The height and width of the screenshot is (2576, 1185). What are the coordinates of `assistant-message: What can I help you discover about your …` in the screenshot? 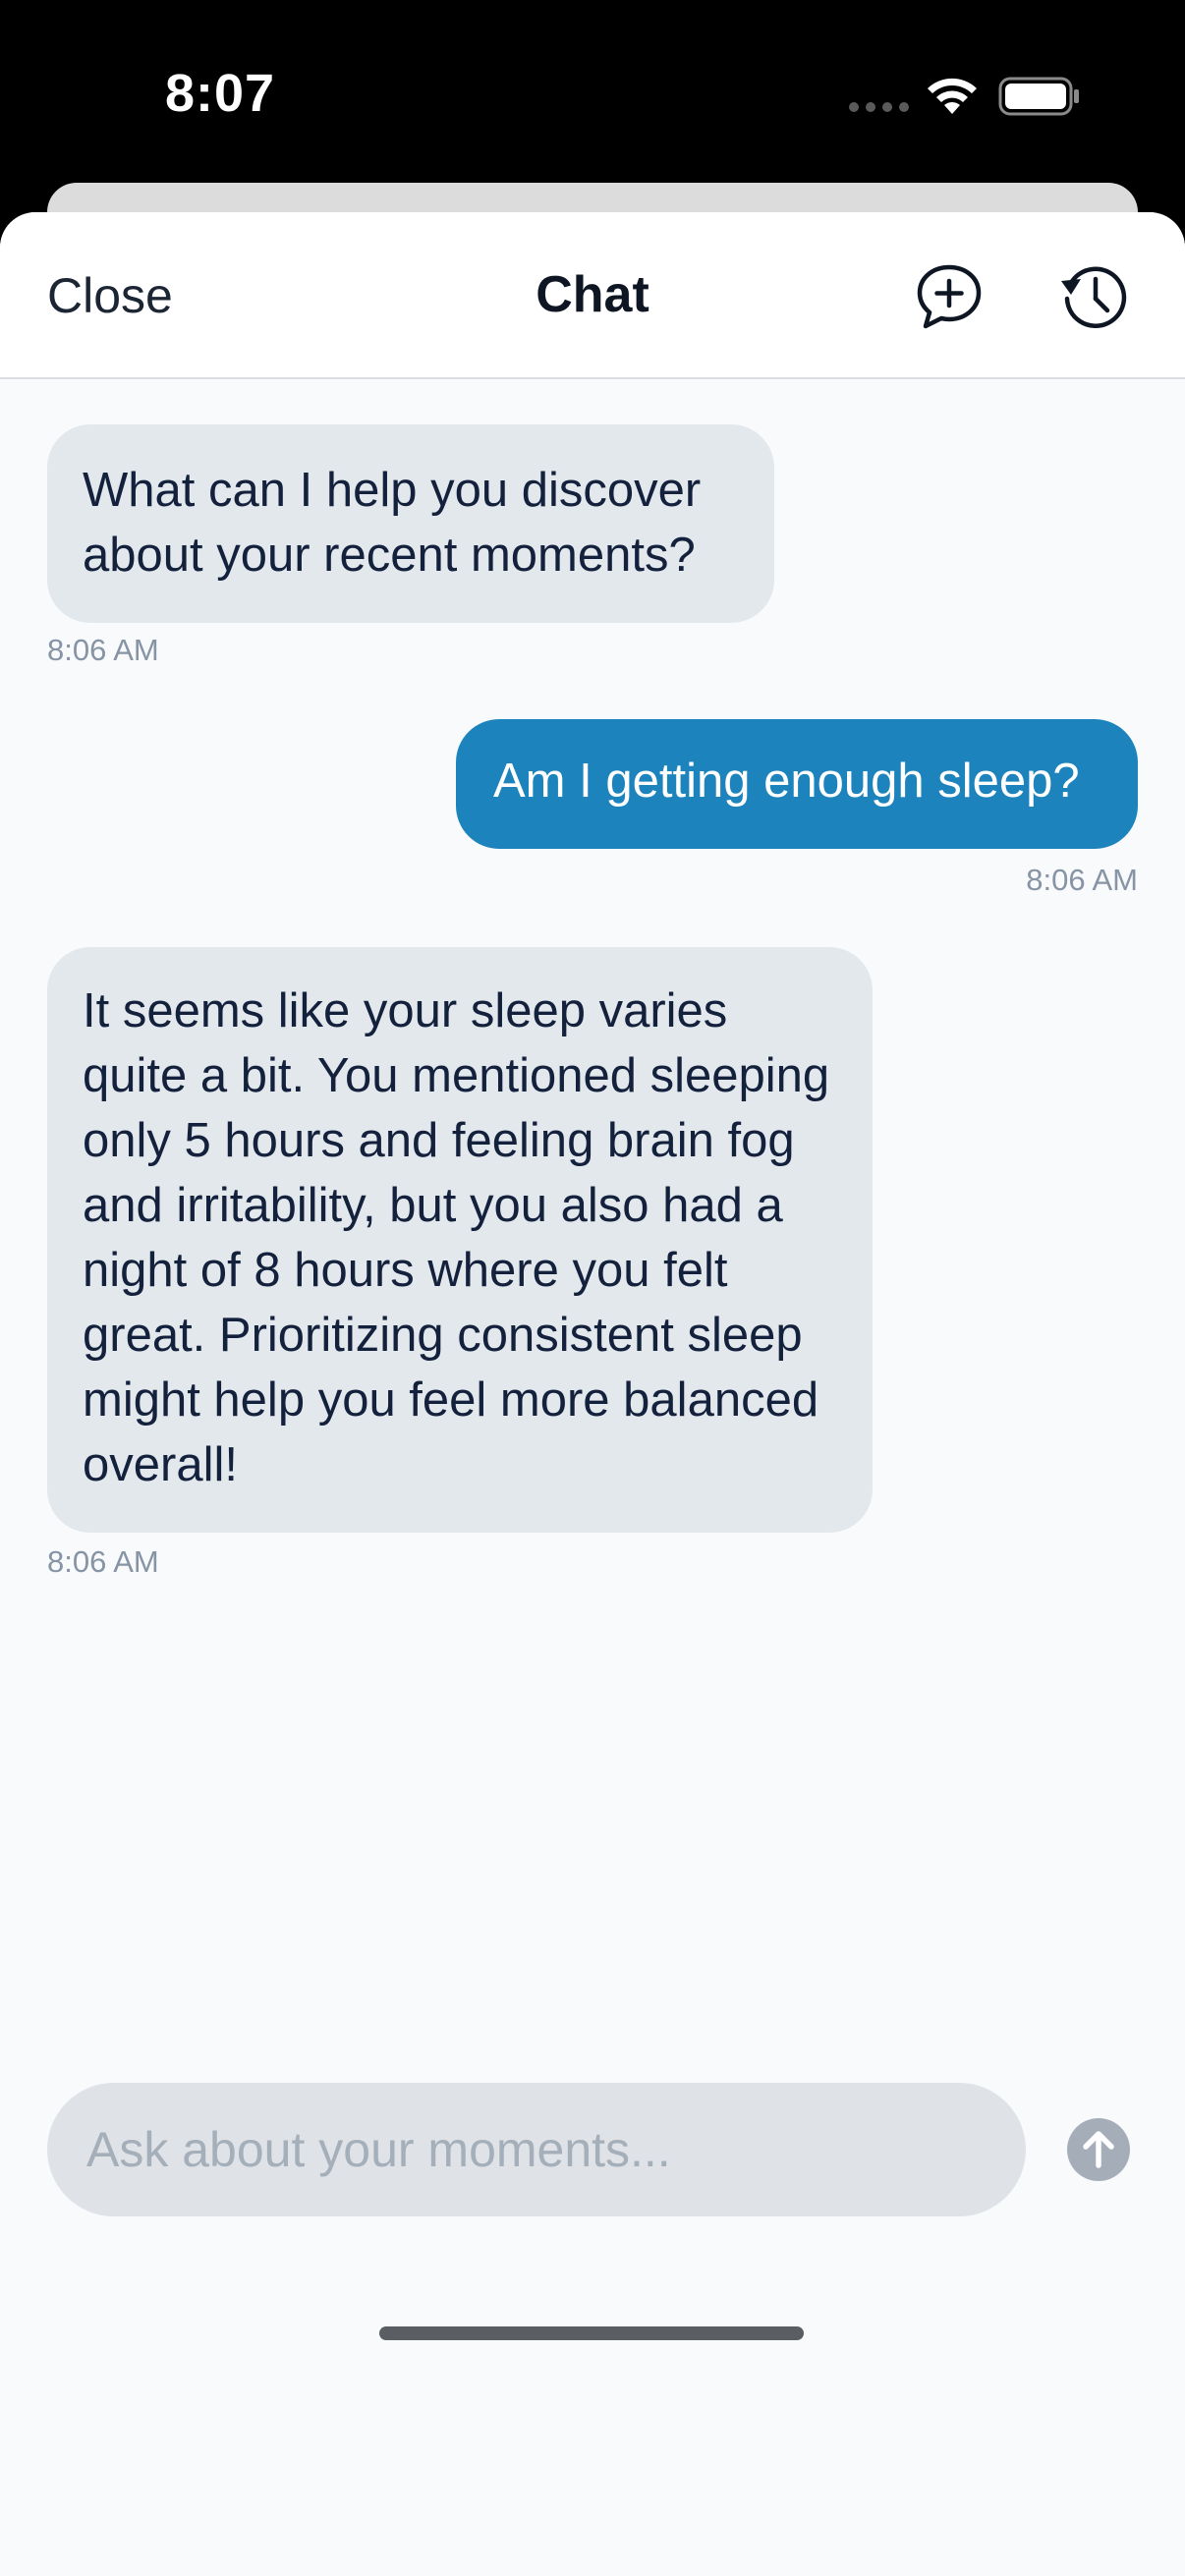 It's located at (411, 523).